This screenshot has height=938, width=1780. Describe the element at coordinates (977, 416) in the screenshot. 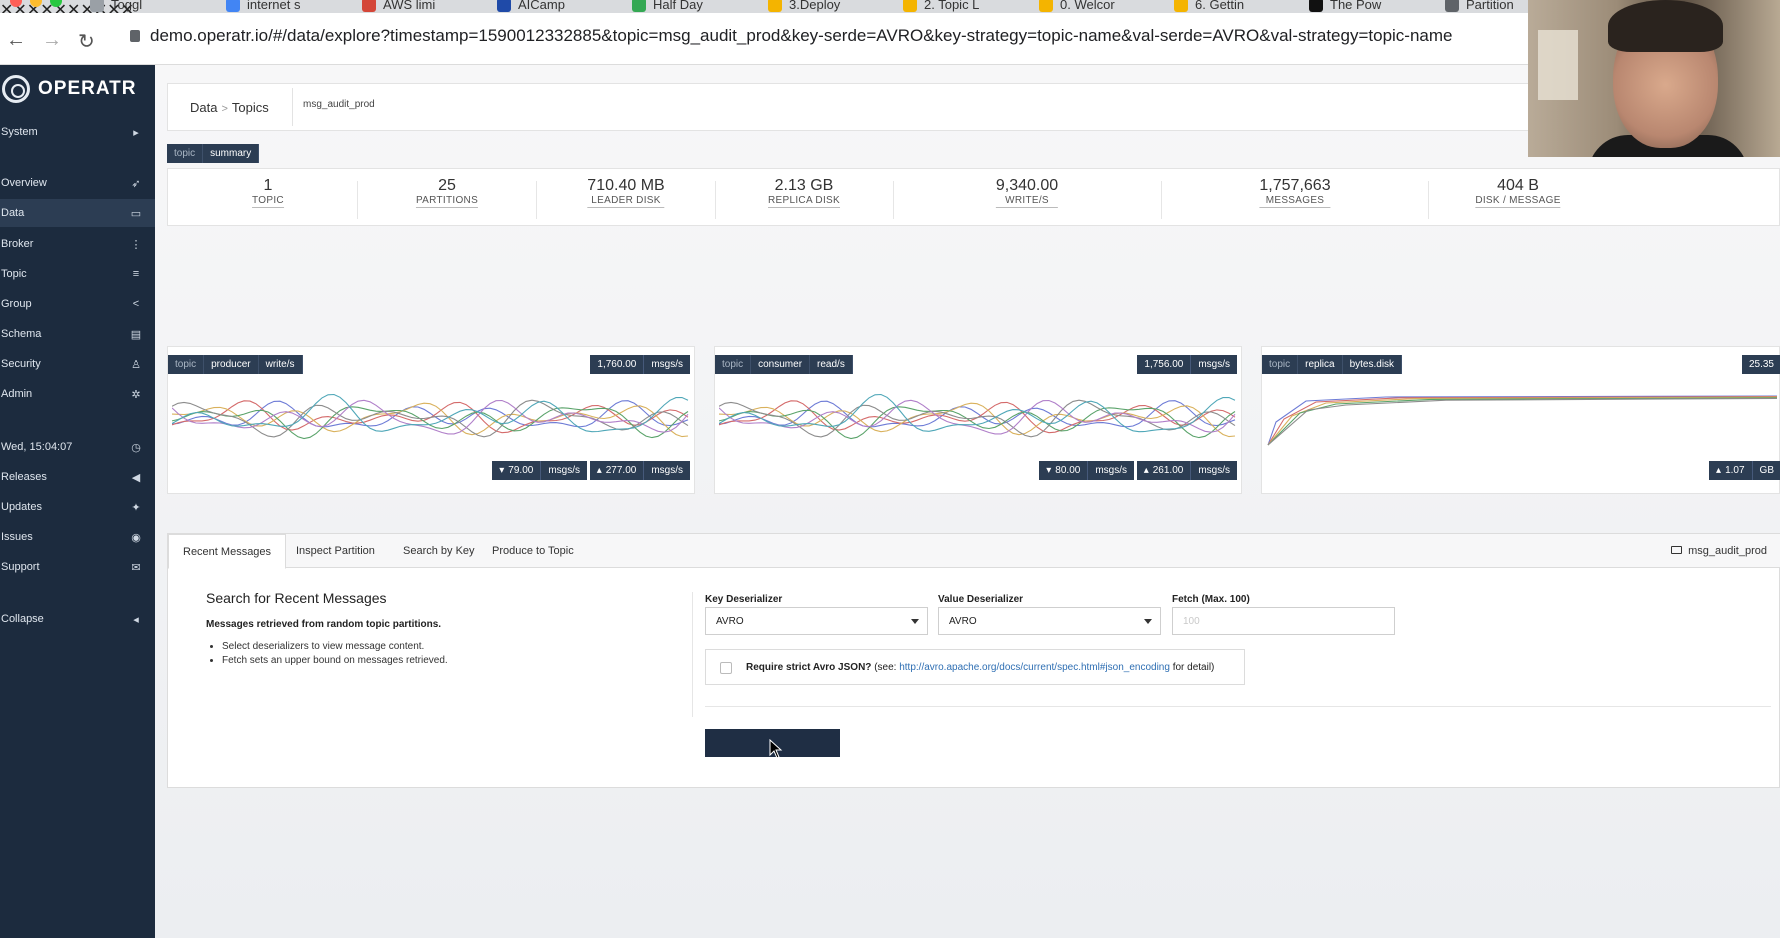

I see `sparkline-chart` at that location.